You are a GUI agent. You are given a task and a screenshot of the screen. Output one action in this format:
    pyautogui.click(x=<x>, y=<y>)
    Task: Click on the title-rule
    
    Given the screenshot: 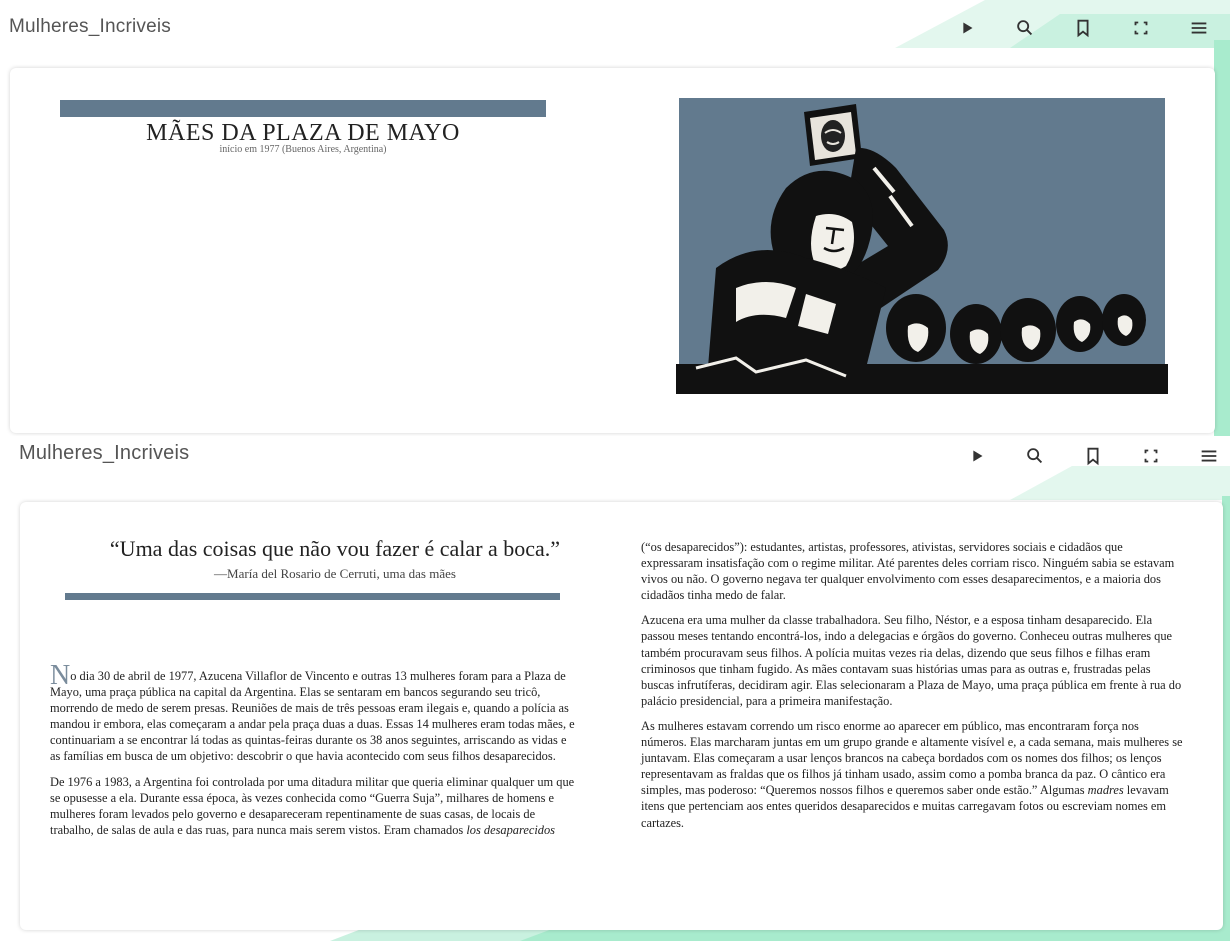 What is the action you would take?
    pyautogui.click(x=303, y=108)
    